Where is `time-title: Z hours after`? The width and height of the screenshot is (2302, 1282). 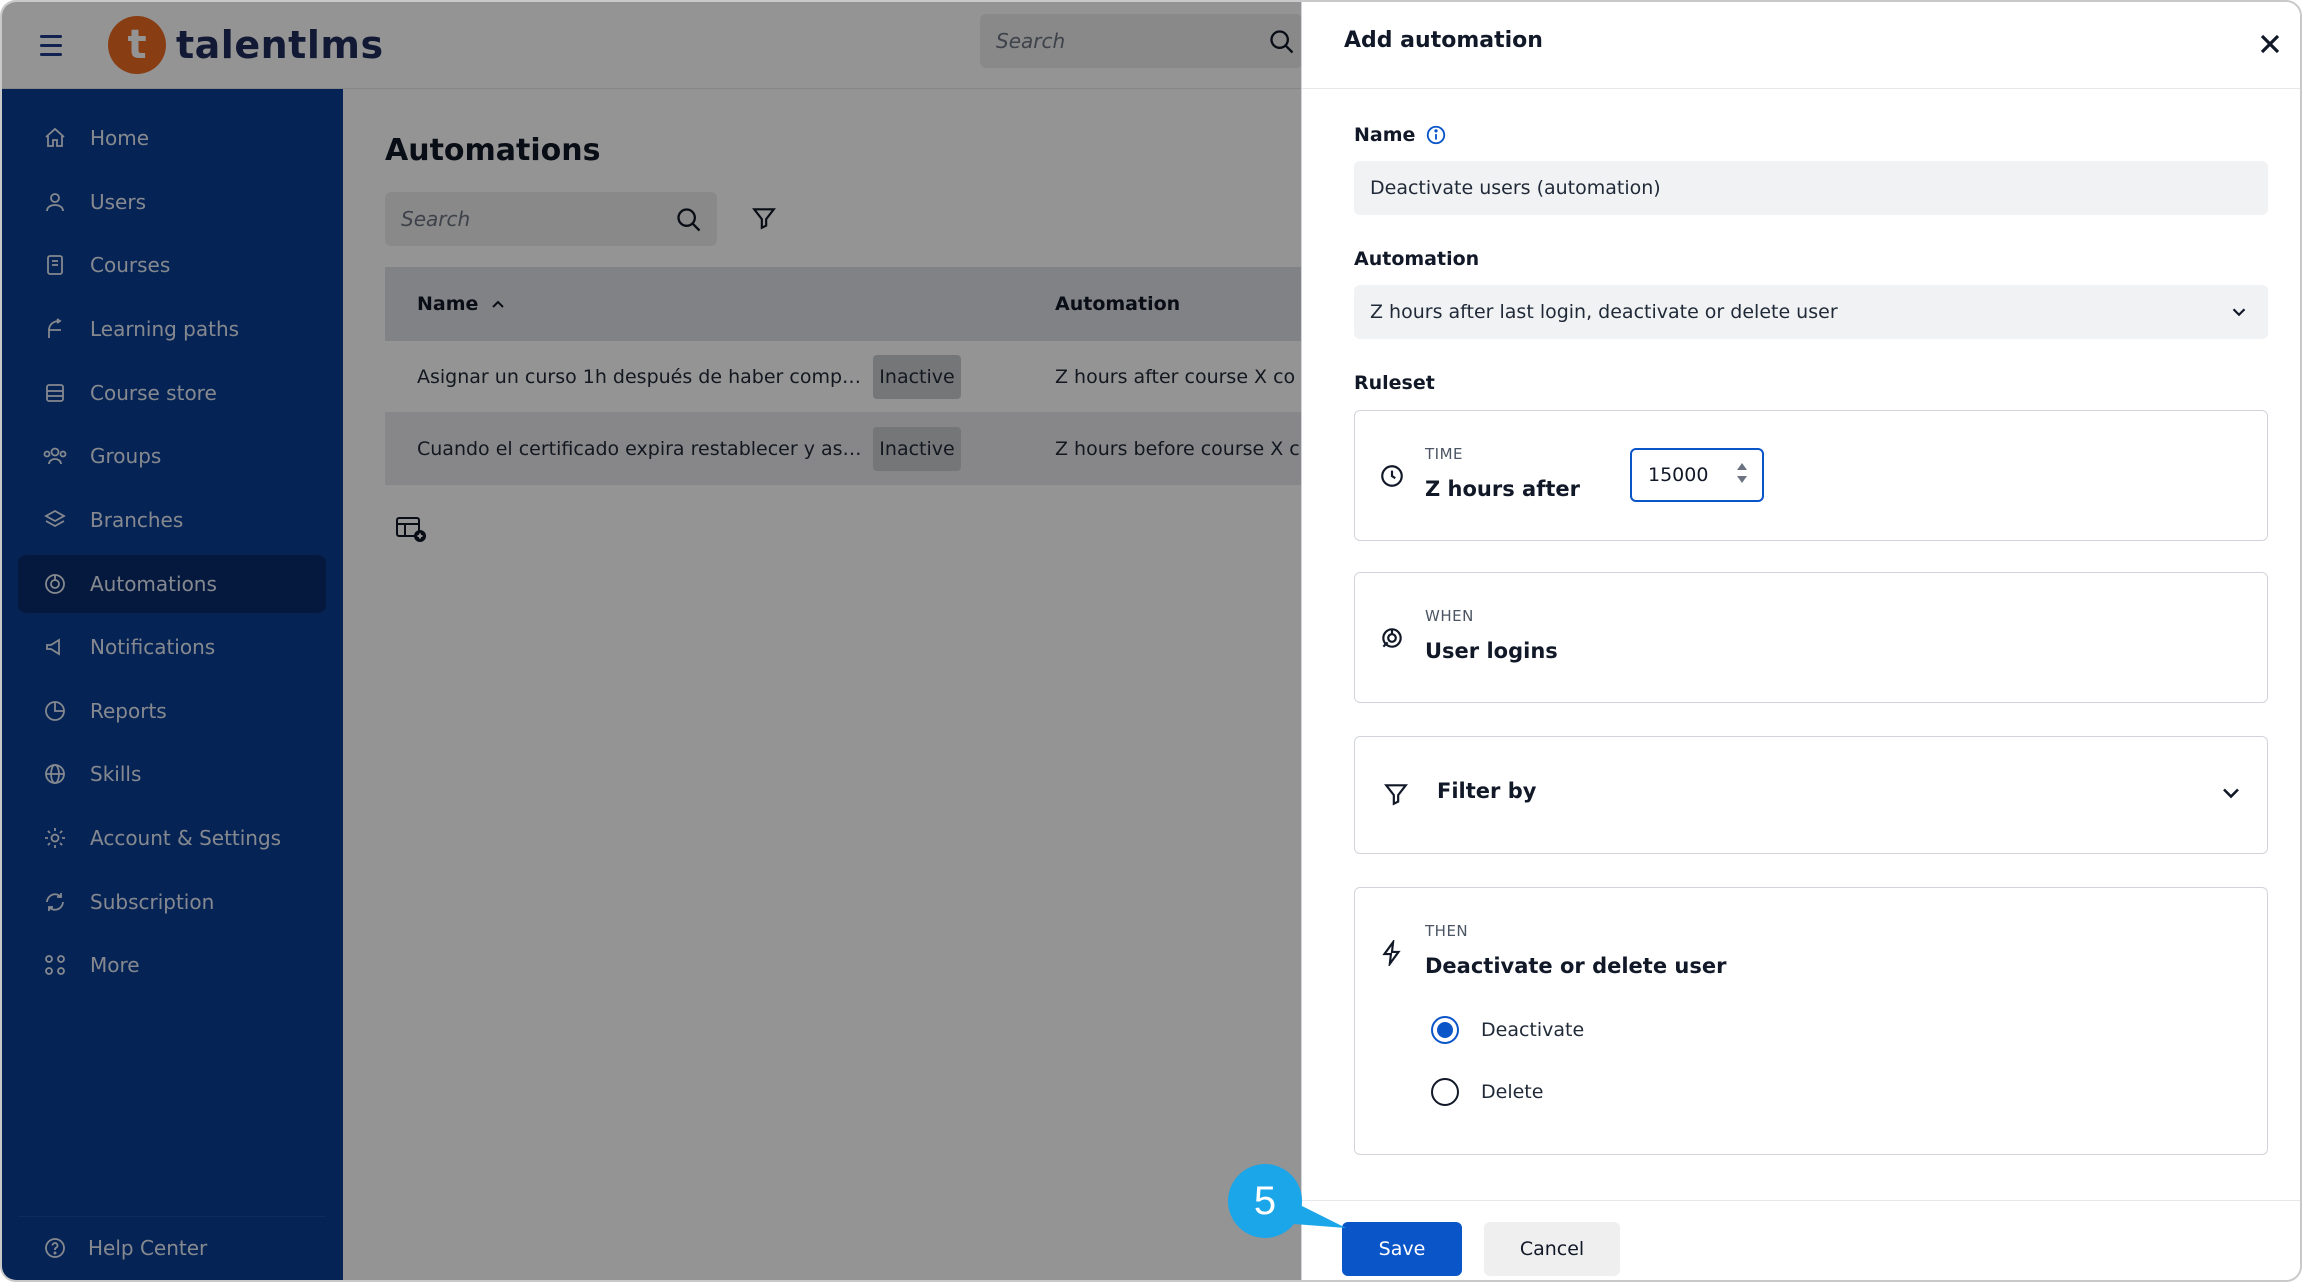
time-title: Z hours after is located at coordinates (1502, 489).